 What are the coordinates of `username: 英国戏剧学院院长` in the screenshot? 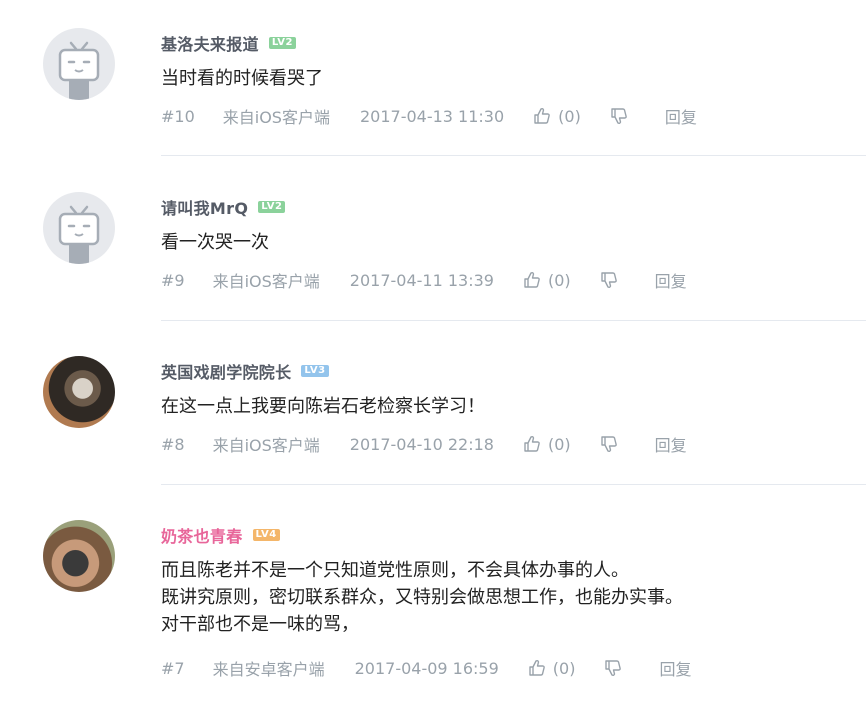 It's located at (226, 371).